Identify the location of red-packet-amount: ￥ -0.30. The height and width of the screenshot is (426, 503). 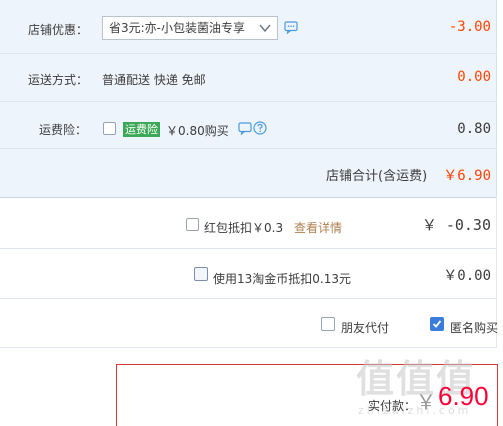
(456, 225).